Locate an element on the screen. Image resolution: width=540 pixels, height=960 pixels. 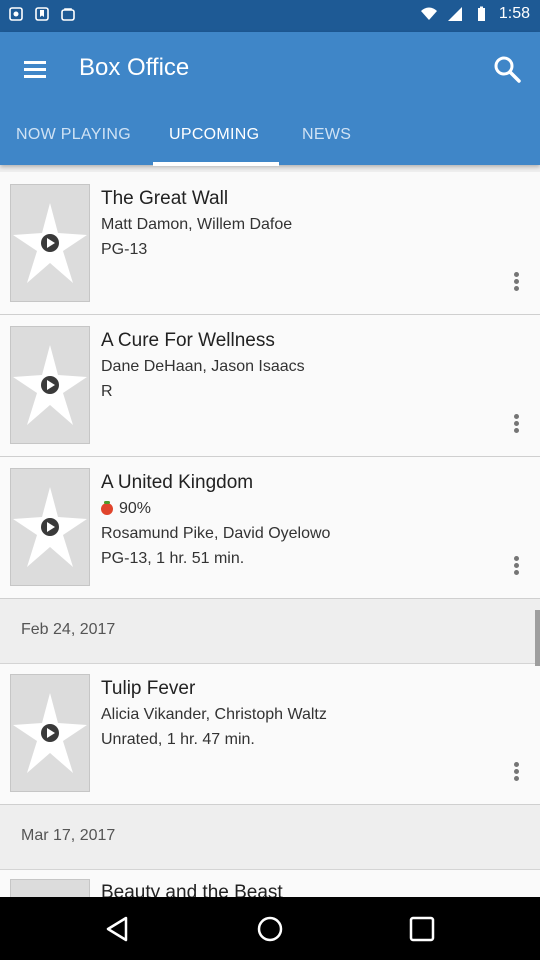
date-header: Mar 17, 2017 is located at coordinates (270, 837).